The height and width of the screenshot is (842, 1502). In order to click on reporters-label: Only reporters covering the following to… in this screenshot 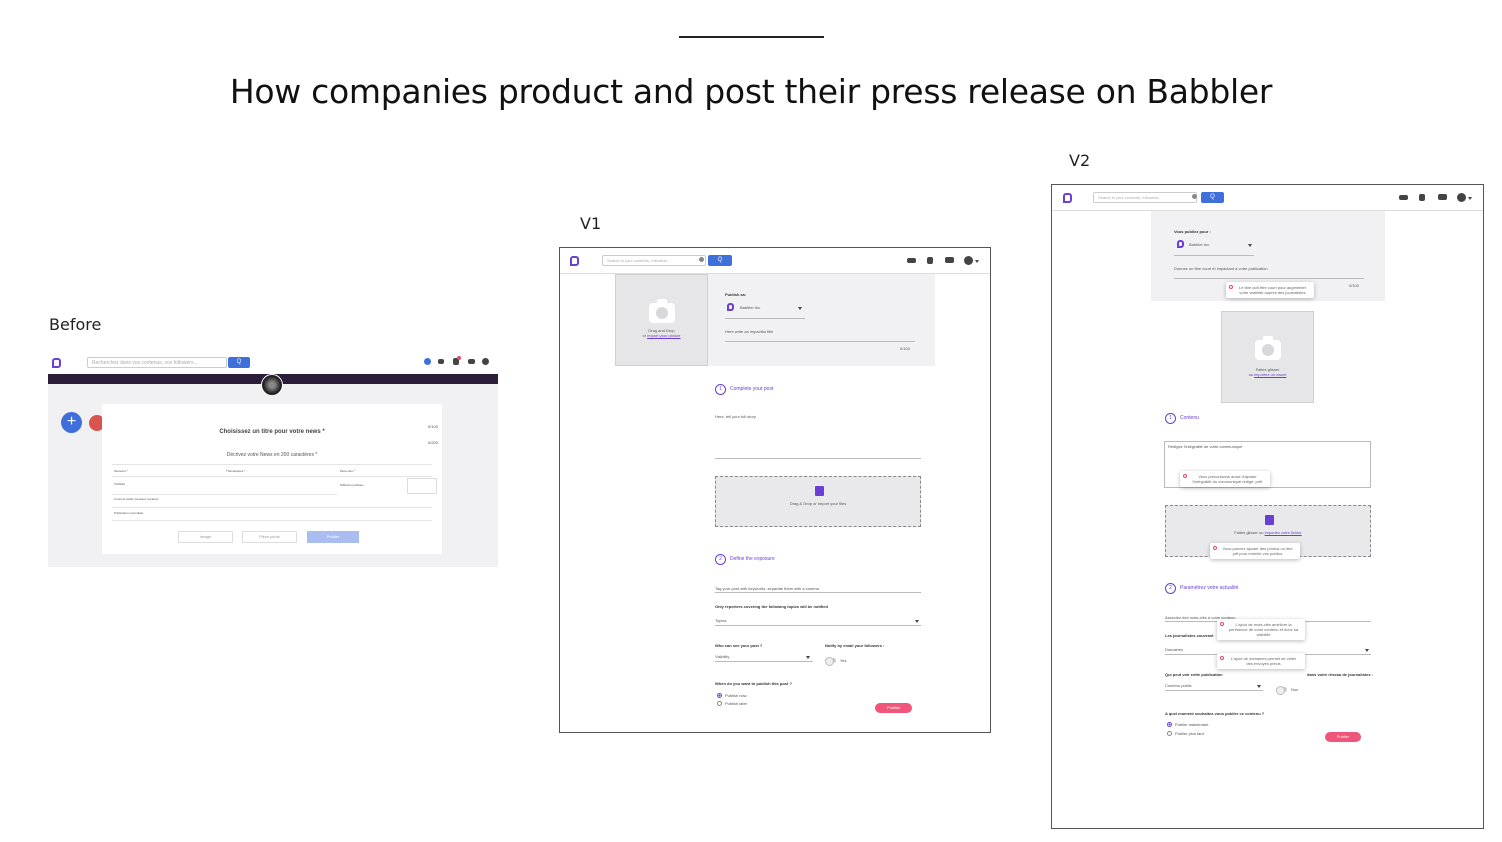, I will do `click(771, 606)`.